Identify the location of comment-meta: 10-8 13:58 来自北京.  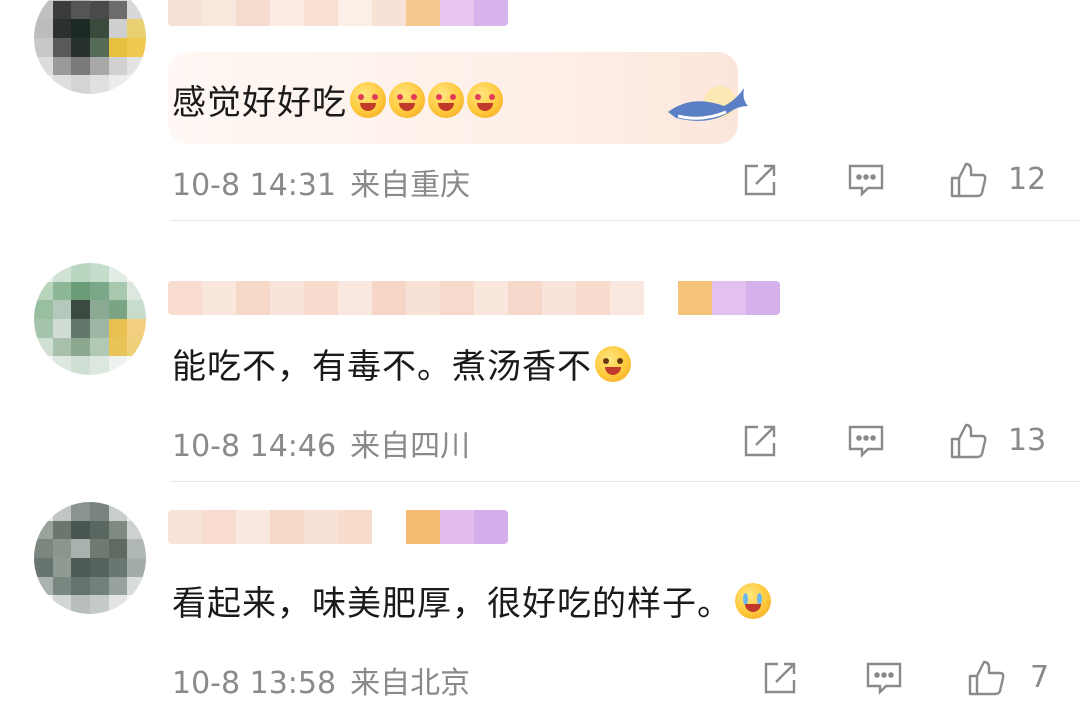
(321, 680).